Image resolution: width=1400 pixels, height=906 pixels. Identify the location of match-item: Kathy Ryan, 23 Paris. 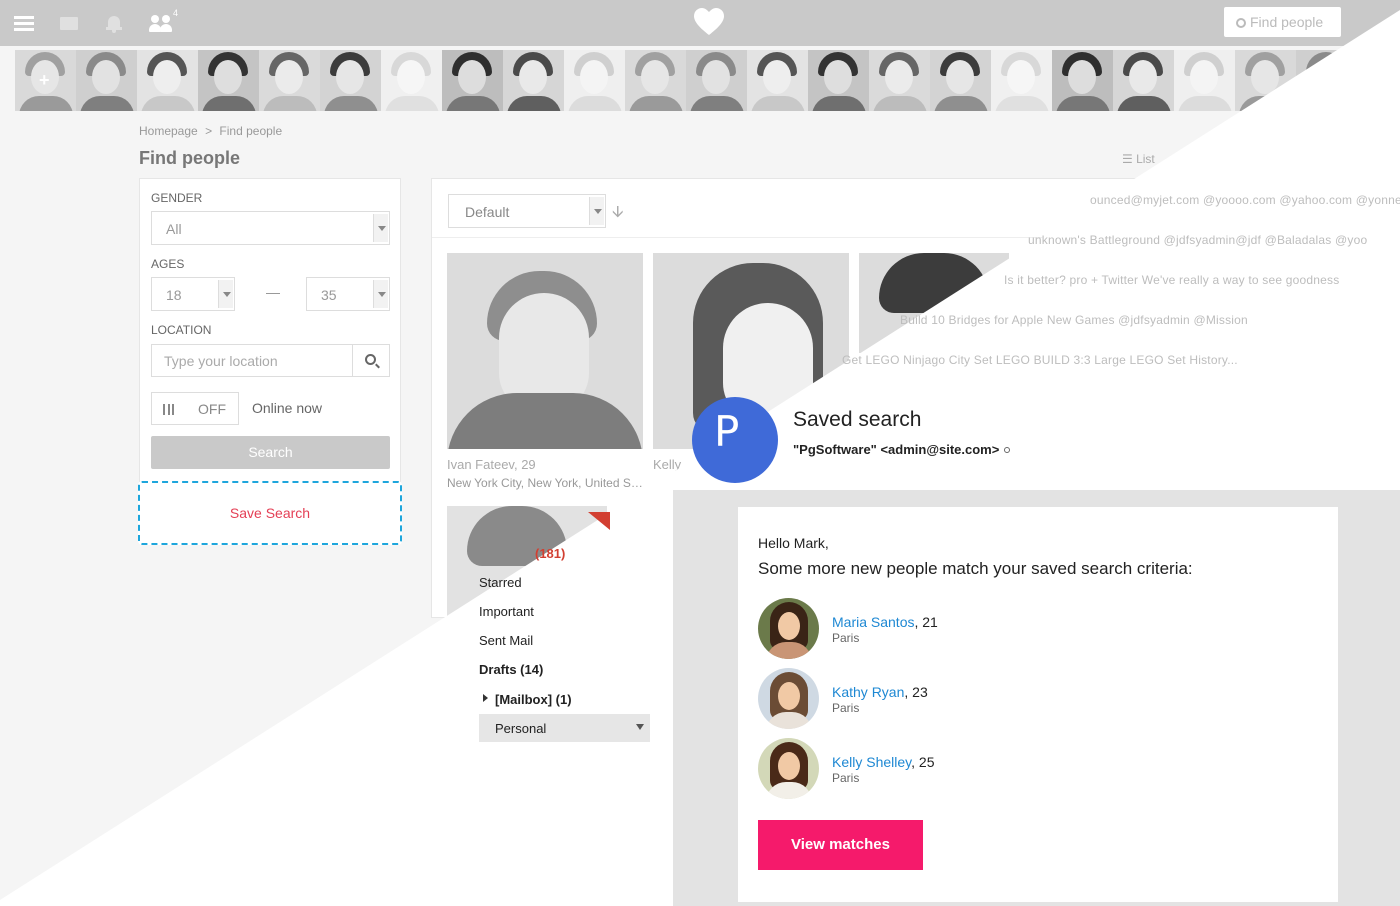
(958, 699).